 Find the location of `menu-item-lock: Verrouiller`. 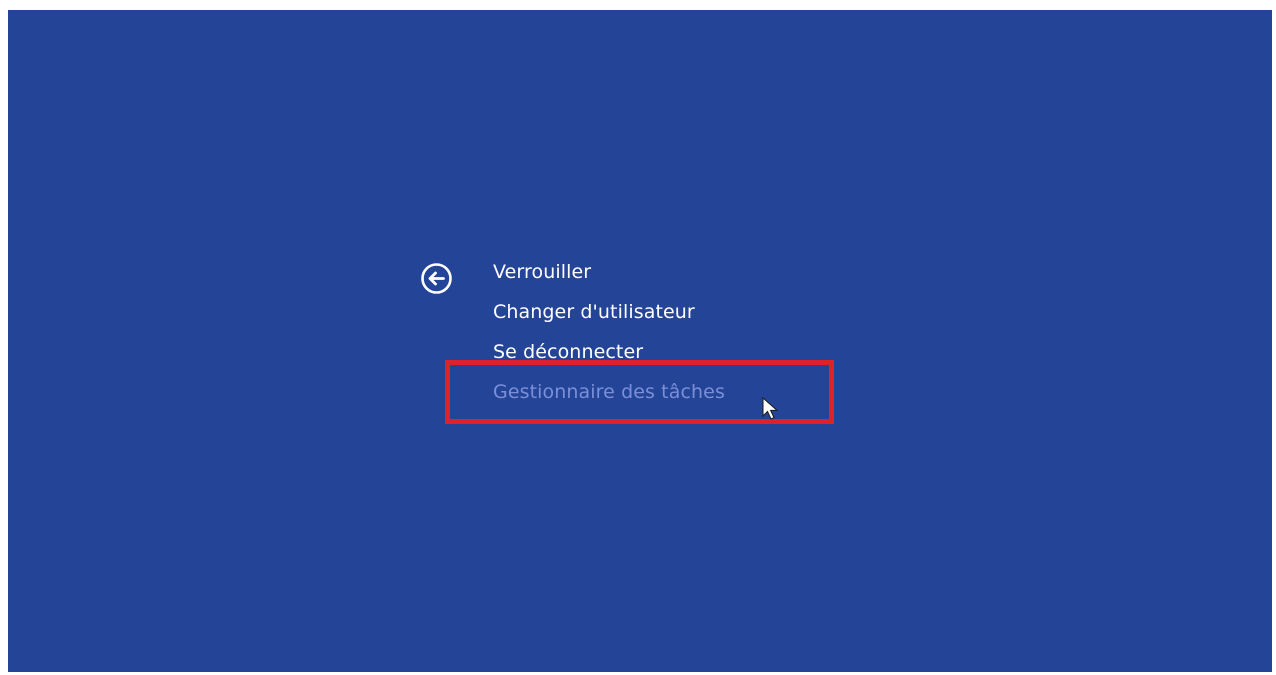

menu-item-lock: Verrouiller is located at coordinates (609, 272).